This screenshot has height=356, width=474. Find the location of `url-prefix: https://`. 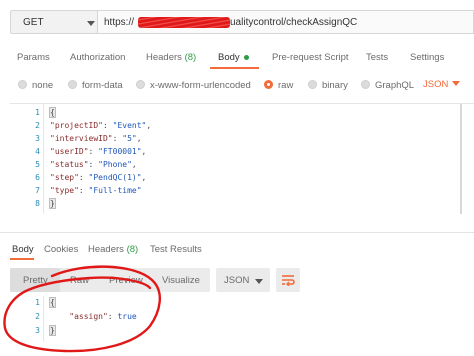

url-prefix: https:// is located at coordinates (119, 22).